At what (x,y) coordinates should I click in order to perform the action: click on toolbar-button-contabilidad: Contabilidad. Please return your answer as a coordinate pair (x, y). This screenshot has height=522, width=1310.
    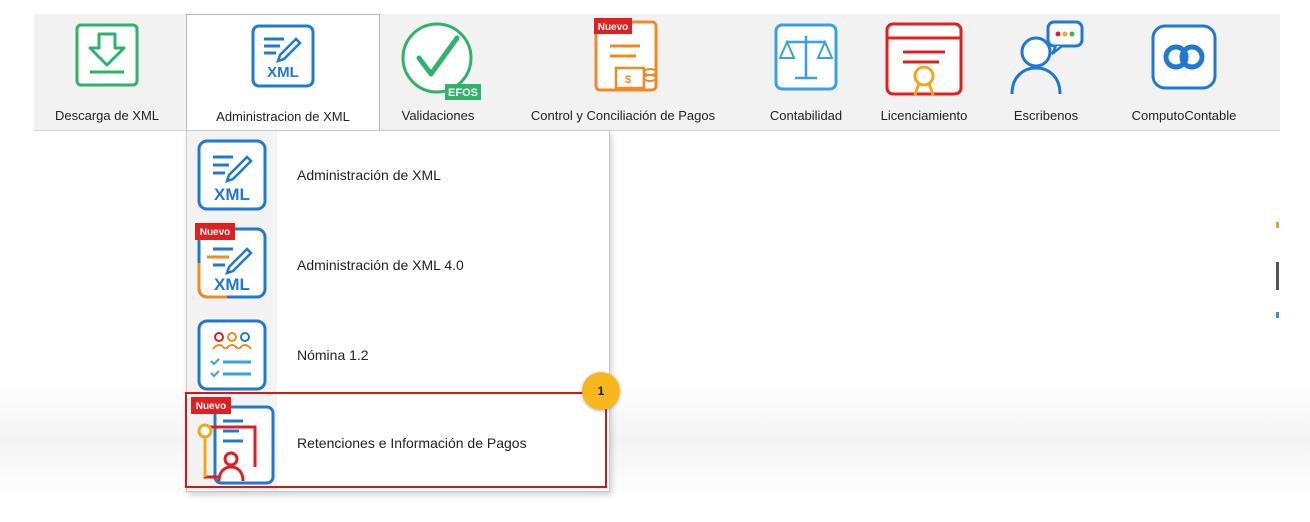
    Looking at the image, I should click on (806, 72).